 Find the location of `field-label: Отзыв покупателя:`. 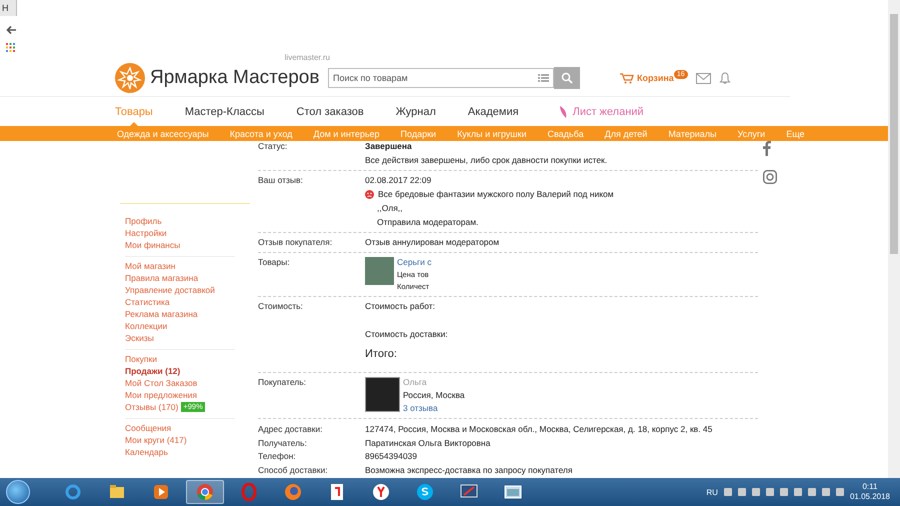

field-label: Отзыв покупателя: is located at coordinates (296, 242).